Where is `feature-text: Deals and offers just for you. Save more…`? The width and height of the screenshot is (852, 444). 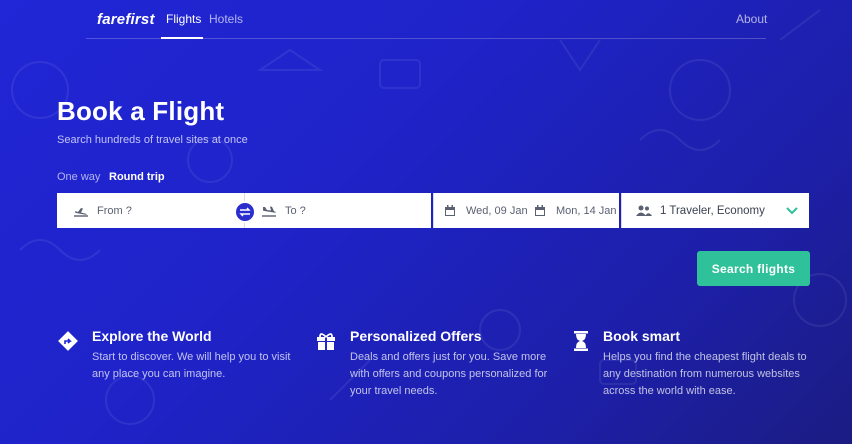
feature-text: Deals and offers just for you. Save more… is located at coordinates (449, 374).